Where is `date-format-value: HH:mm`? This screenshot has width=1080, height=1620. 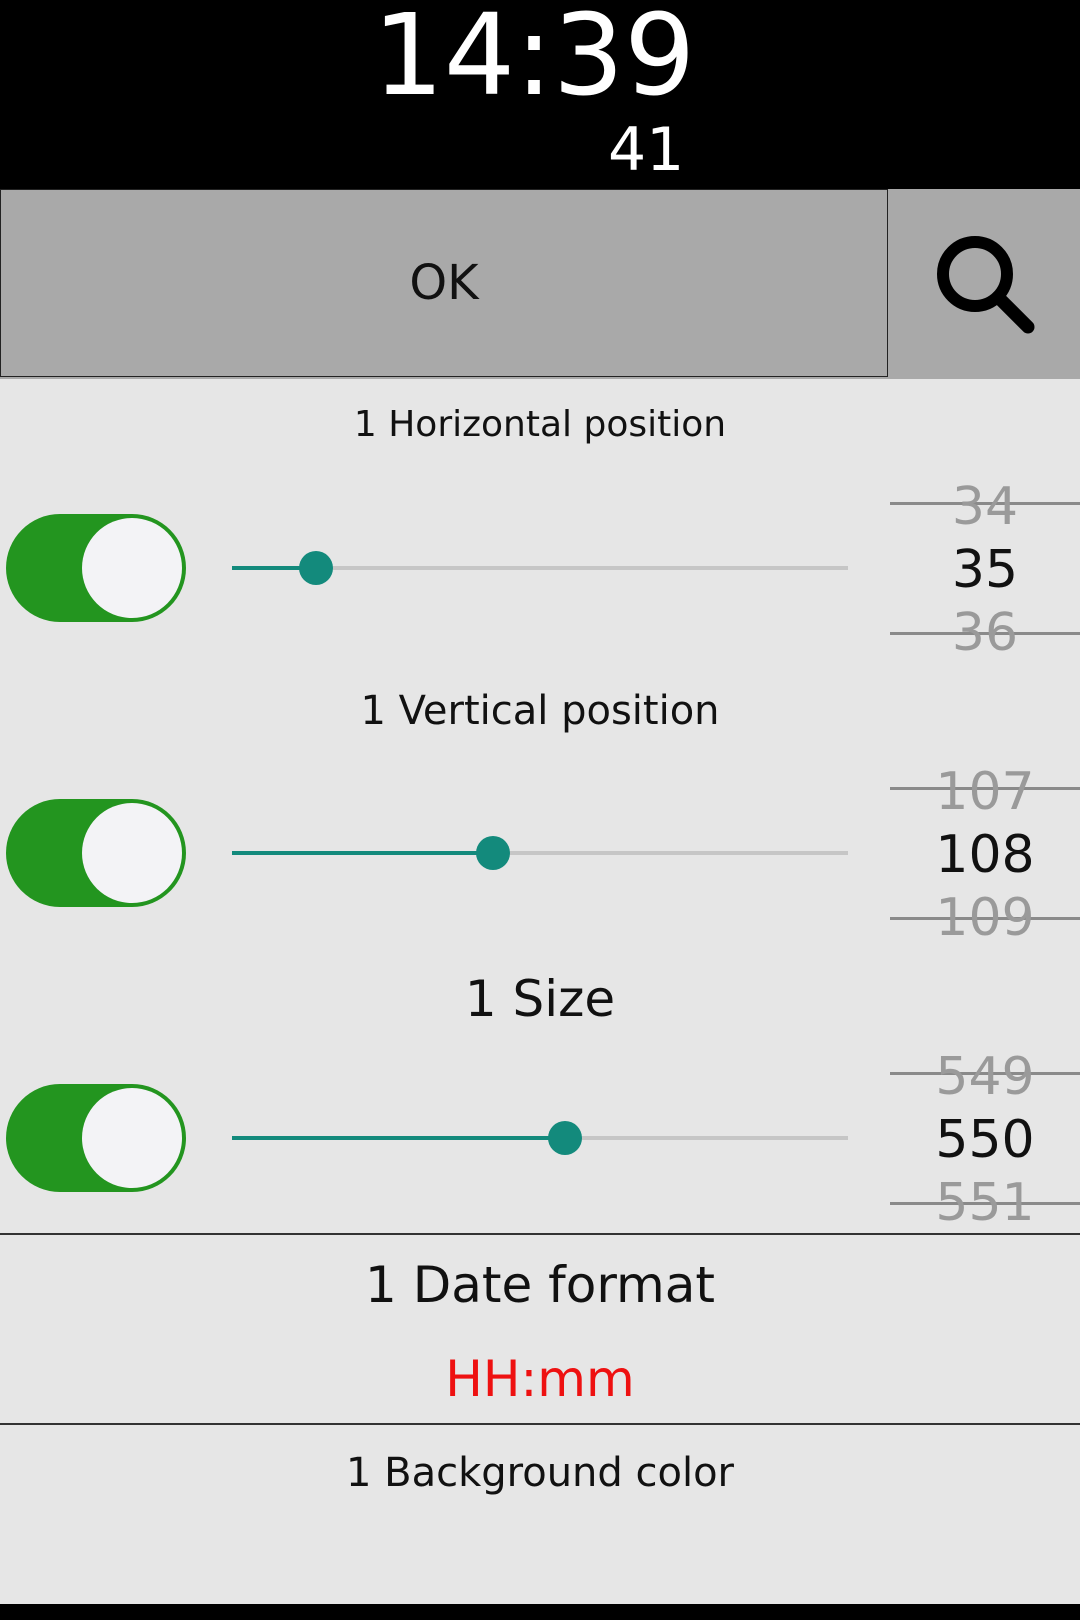 date-format-value: HH:mm is located at coordinates (540, 1379).